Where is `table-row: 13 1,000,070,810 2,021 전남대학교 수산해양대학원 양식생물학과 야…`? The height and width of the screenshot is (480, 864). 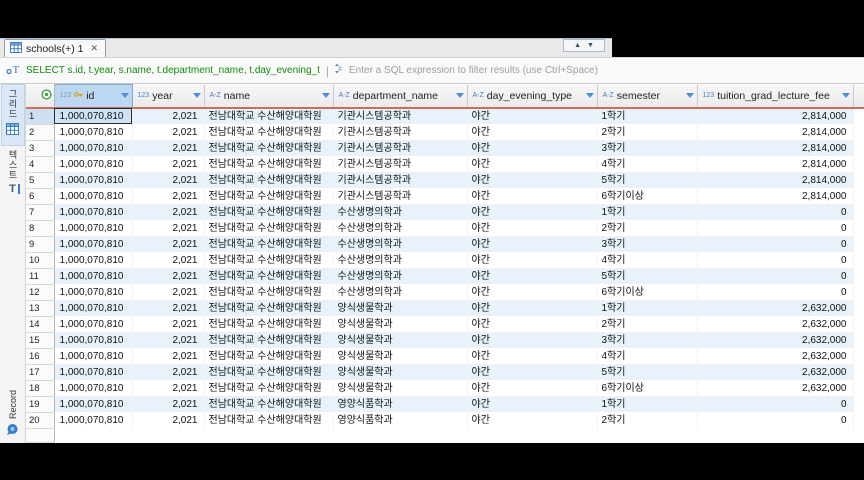
table-row: 13 1,000,070,810 2,021 전남대학교 수산해양대학원 양식생물학과 야… is located at coordinates (445, 308).